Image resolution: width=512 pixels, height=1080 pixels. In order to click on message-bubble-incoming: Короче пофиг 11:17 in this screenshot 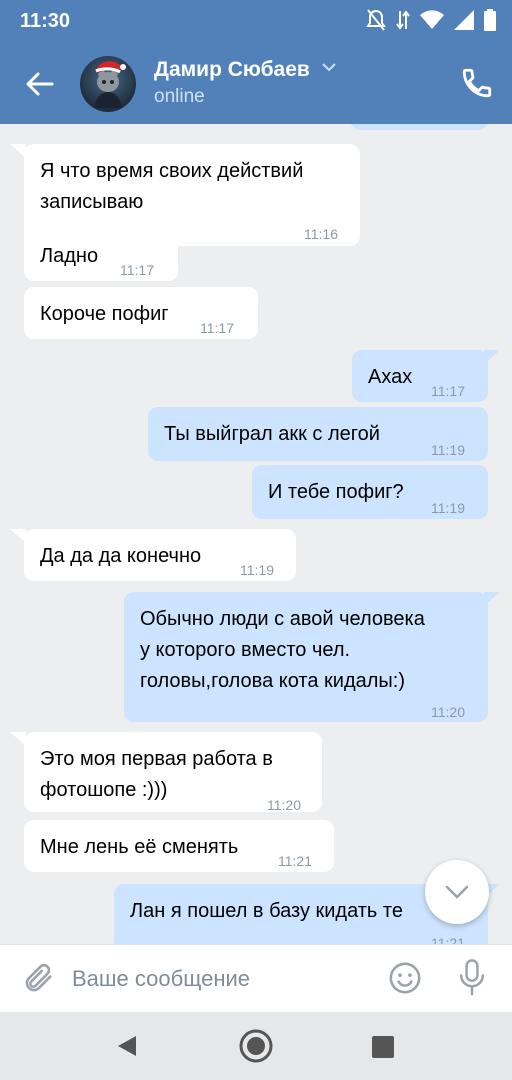, I will do `click(141, 313)`.